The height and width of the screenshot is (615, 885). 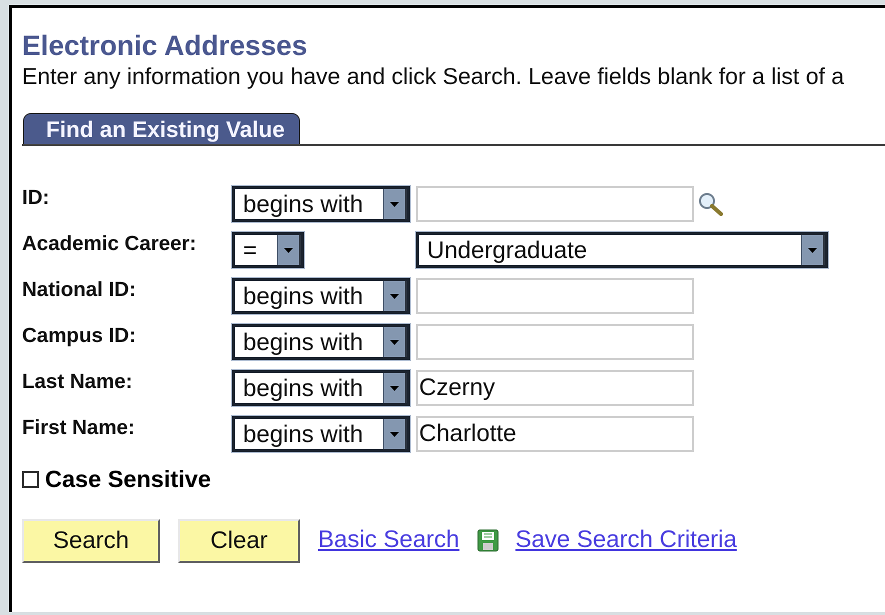 I want to click on search-button: Search, so click(x=91, y=541).